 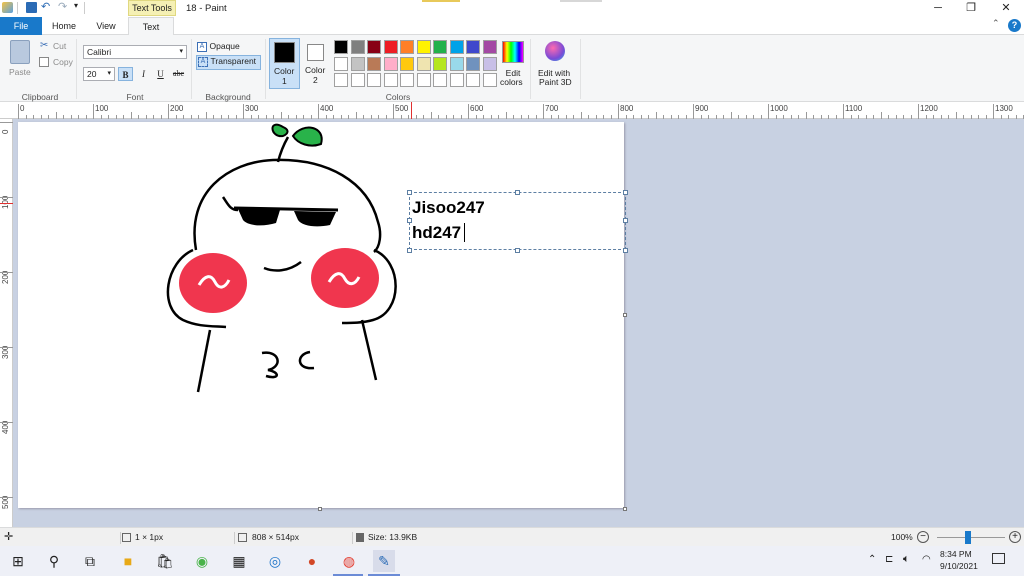 What do you see at coordinates (312, 561) in the screenshot?
I see `powerpoint-icon: ●` at bounding box center [312, 561].